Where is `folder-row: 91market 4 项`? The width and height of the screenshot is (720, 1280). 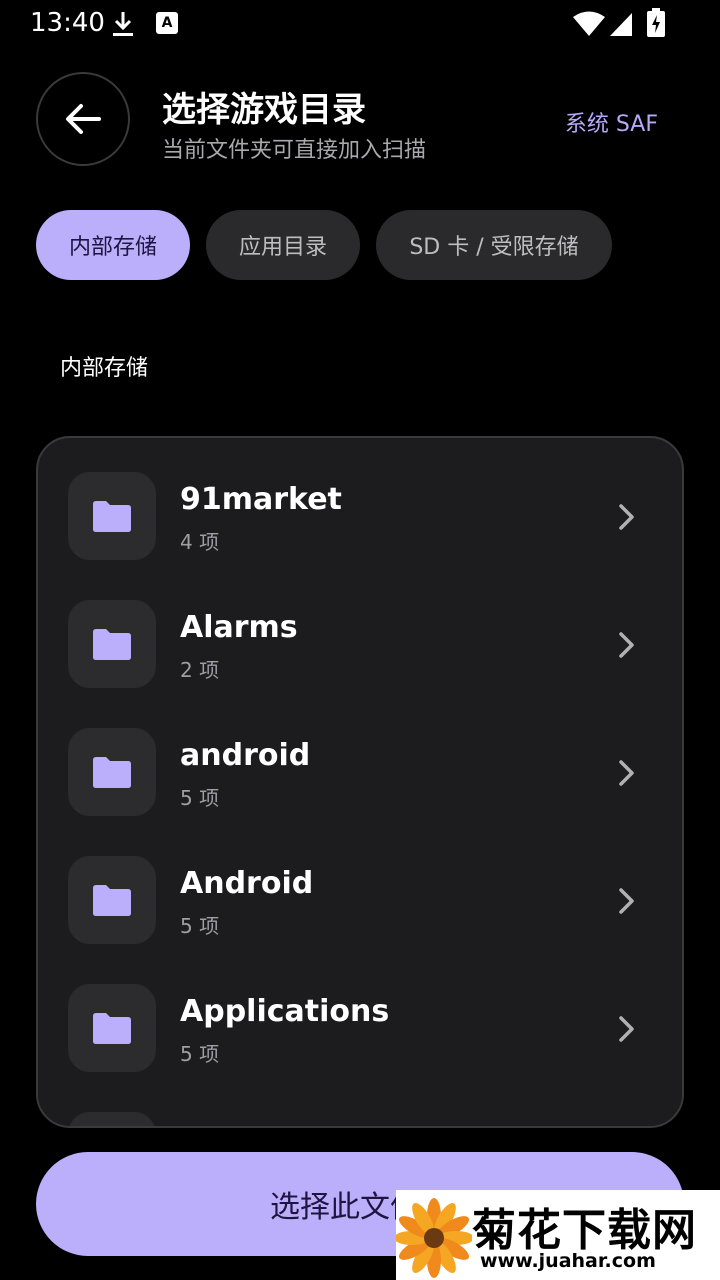
folder-row: 91market 4 项 is located at coordinates (360, 502).